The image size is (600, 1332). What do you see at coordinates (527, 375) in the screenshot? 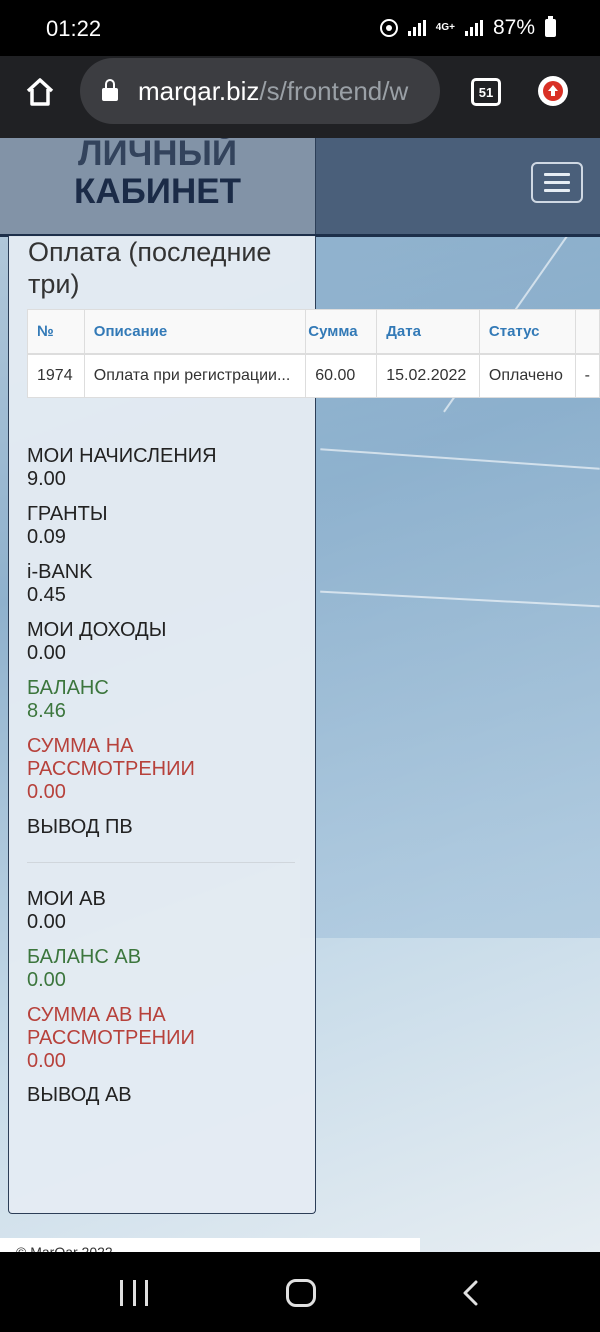
I see `cell-status: Оплачено` at bounding box center [527, 375].